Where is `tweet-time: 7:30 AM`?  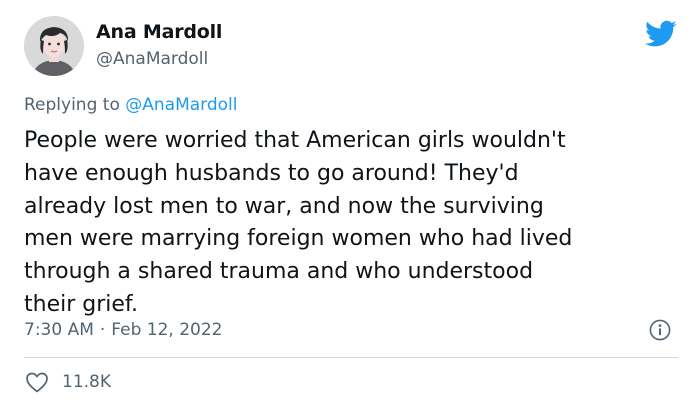
tweet-time: 7:30 AM is located at coordinates (59, 330).